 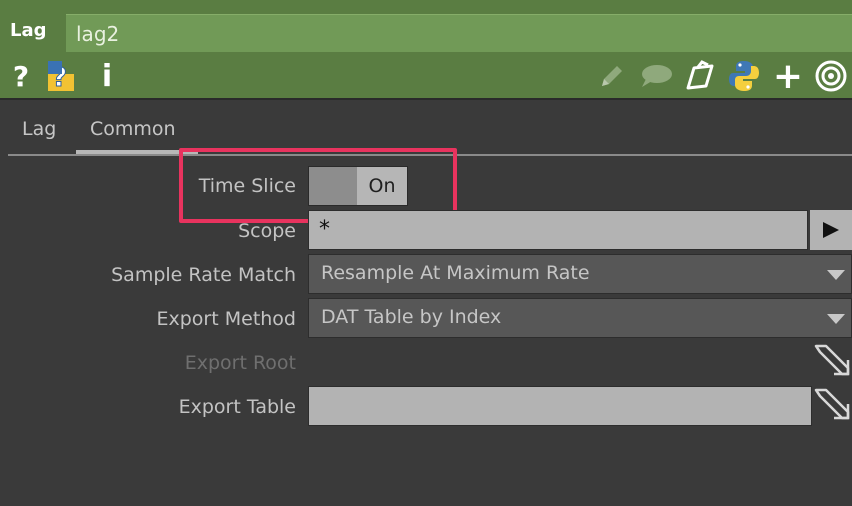 I want to click on operator-name: lag2, so click(x=97, y=34).